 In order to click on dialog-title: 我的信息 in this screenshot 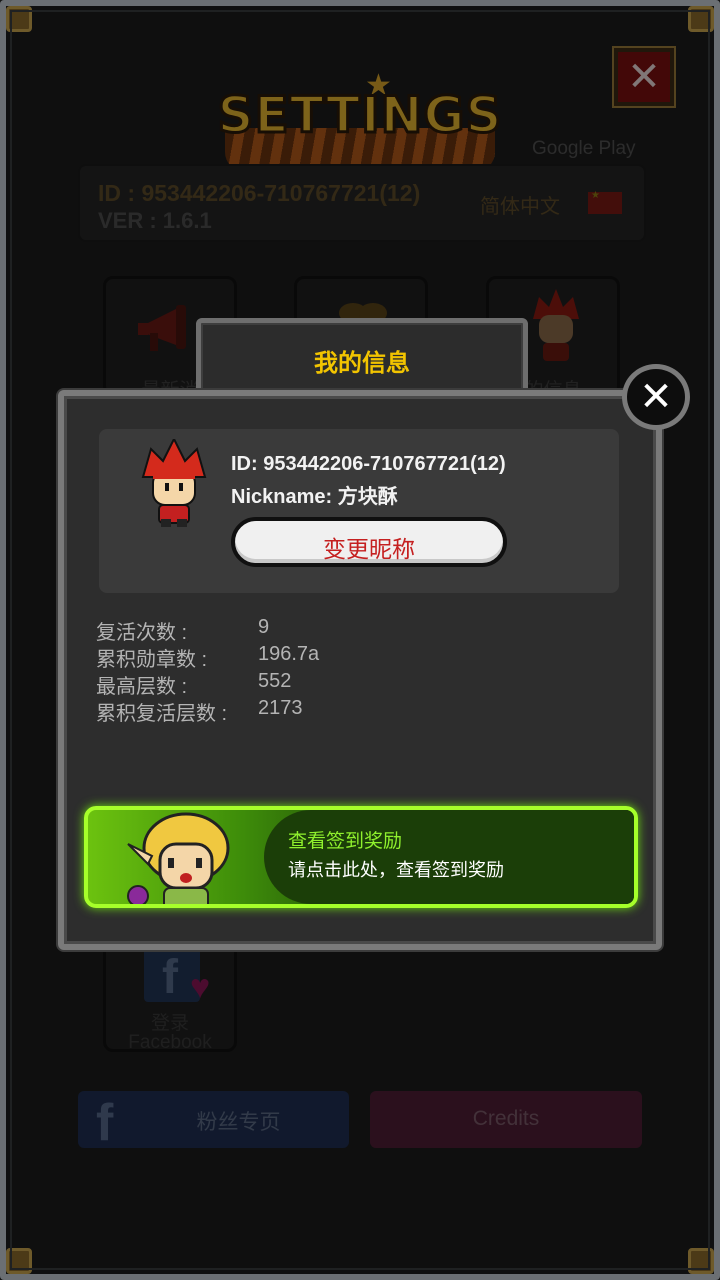, I will do `click(362, 363)`.